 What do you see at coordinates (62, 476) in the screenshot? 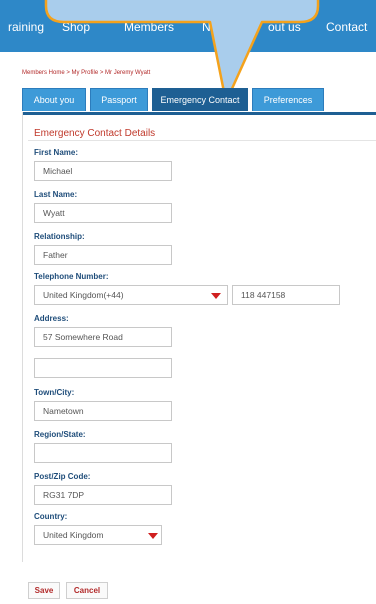
I see `postcode-label: Post/Zip Code:` at bounding box center [62, 476].